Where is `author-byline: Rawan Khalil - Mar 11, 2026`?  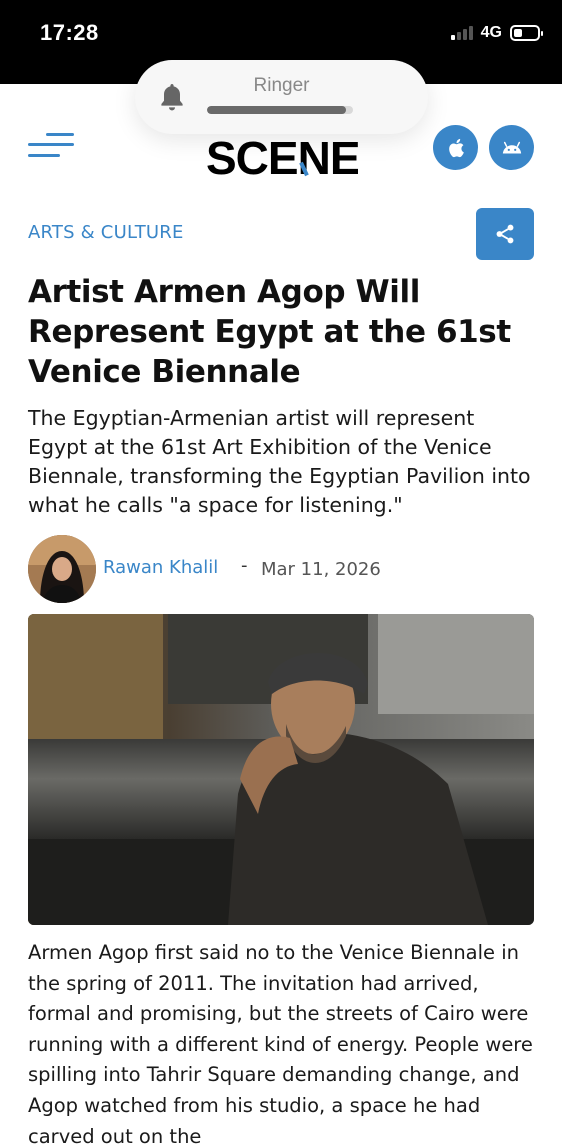
author-byline: Rawan Khalil - Mar 11, 2026 is located at coordinates (283, 569).